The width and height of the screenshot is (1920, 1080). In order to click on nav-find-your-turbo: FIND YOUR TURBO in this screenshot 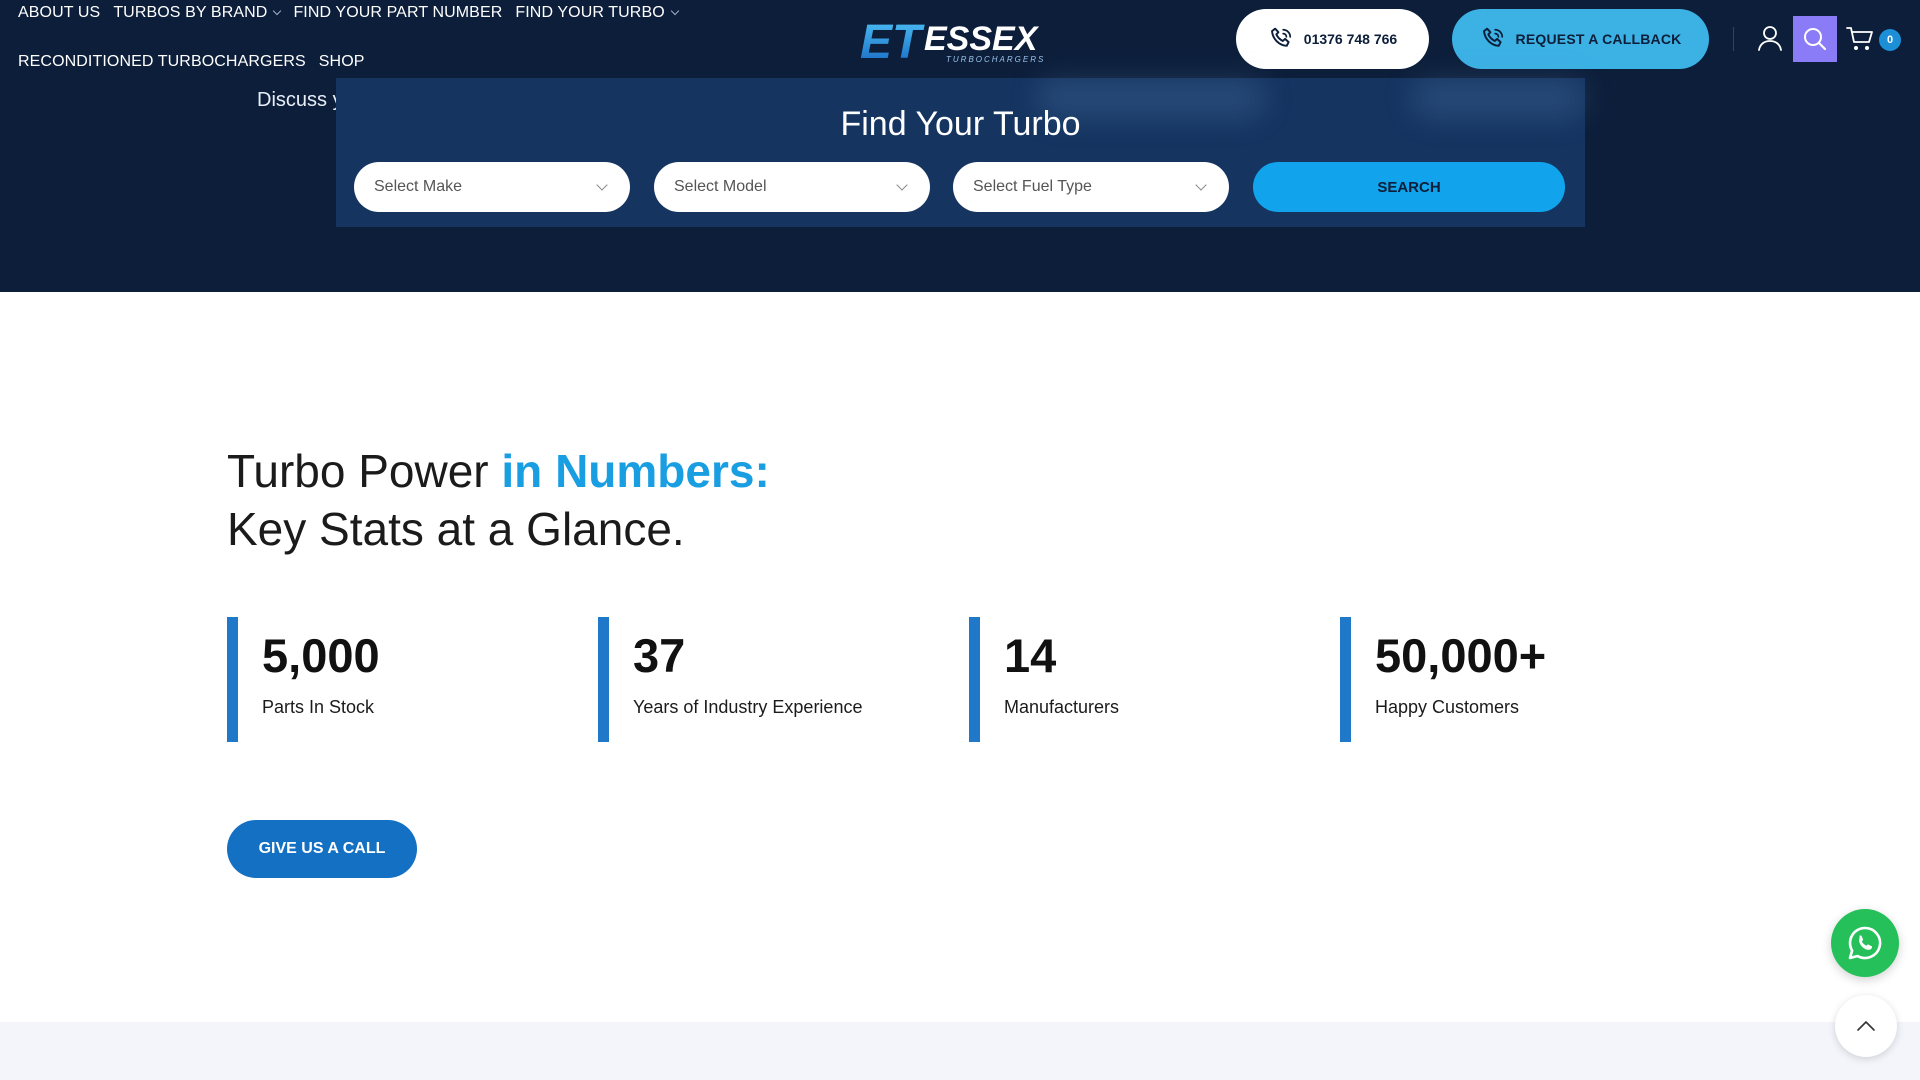, I will do `click(597, 13)`.